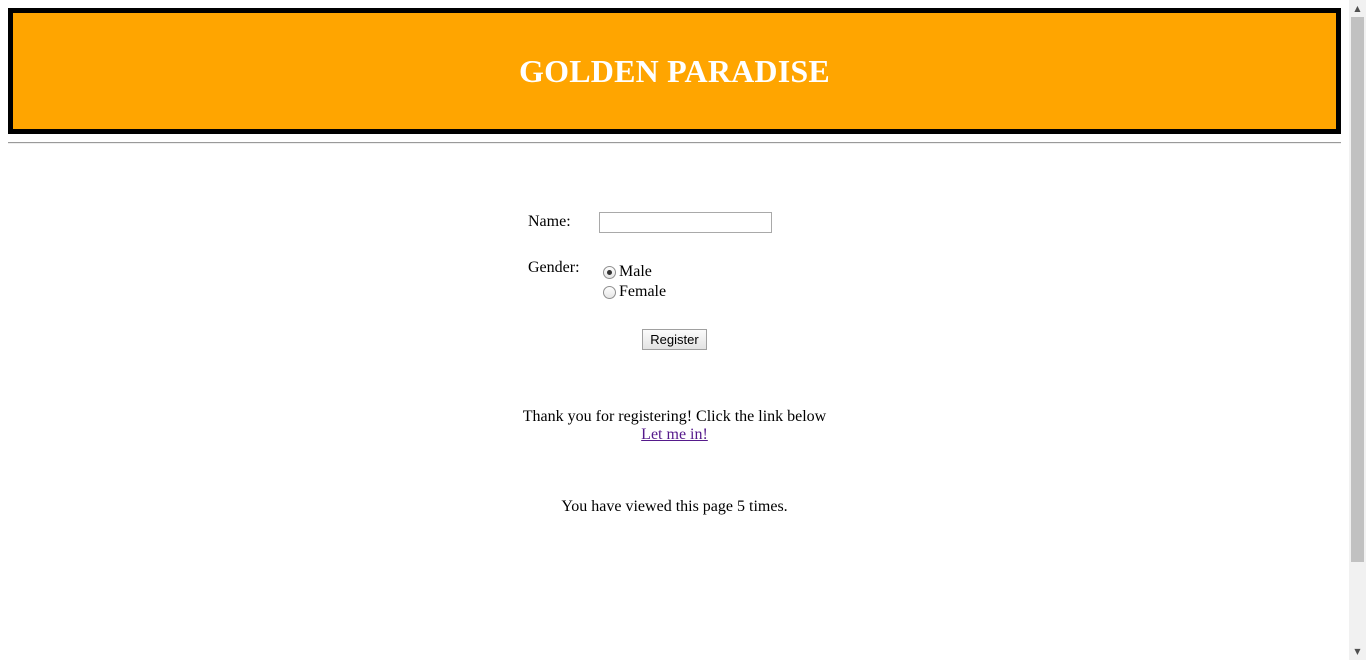 The image size is (1366, 660). Describe the element at coordinates (635, 271) in the screenshot. I see `male-radio-label: Male` at that location.